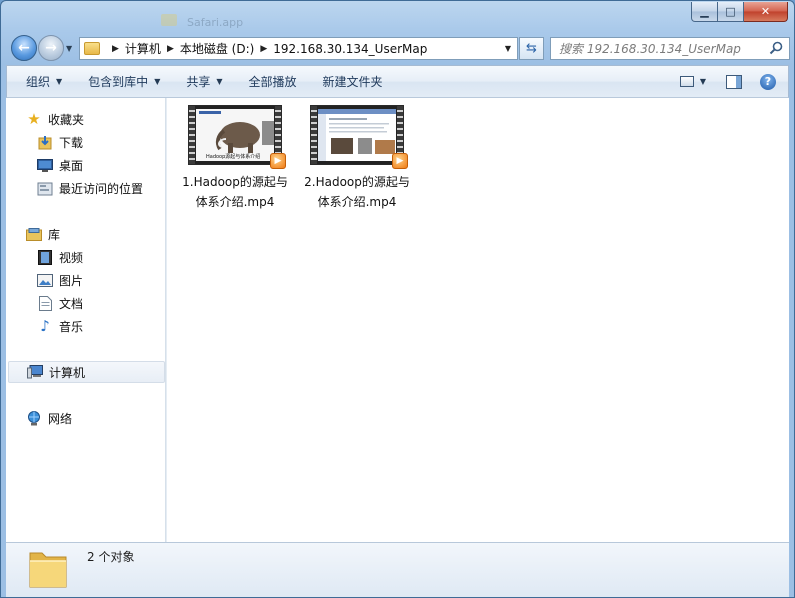 The width and height of the screenshot is (795, 598). What do you see at coordinates (86, 142) in the screenshot?
I see `nav-downloads: 下载` at bounding box center [86, 142].